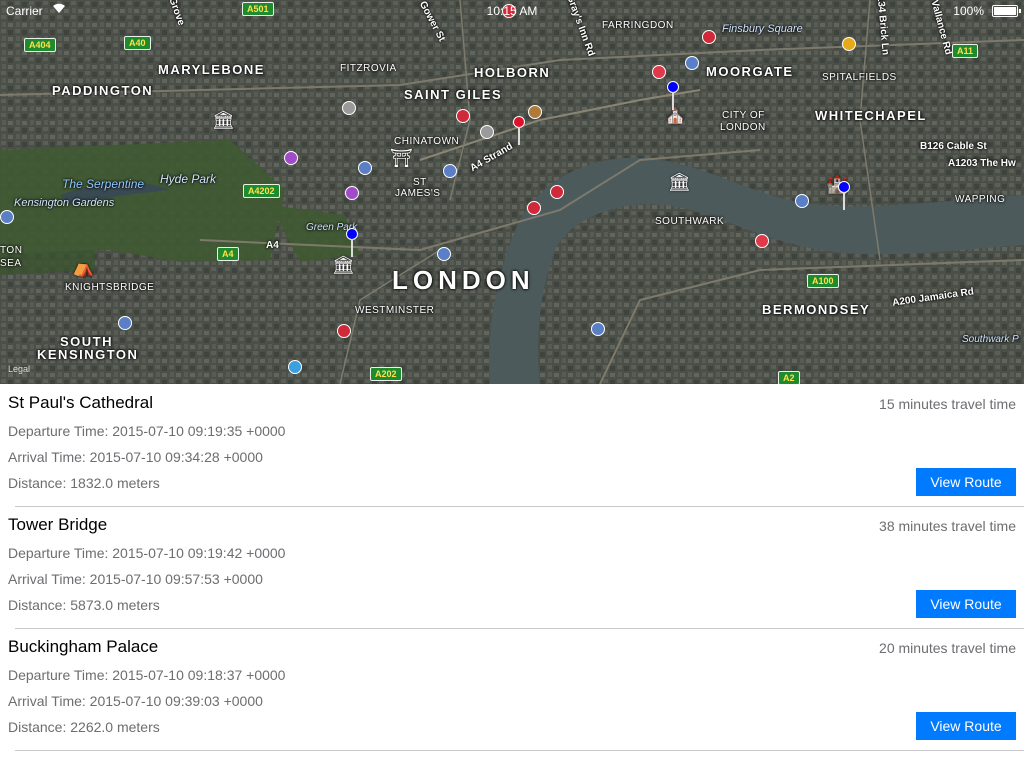 The width and height of the screenshot is (1024, 768). I want to click on park-label: Hyde Park, so click(188, 179).